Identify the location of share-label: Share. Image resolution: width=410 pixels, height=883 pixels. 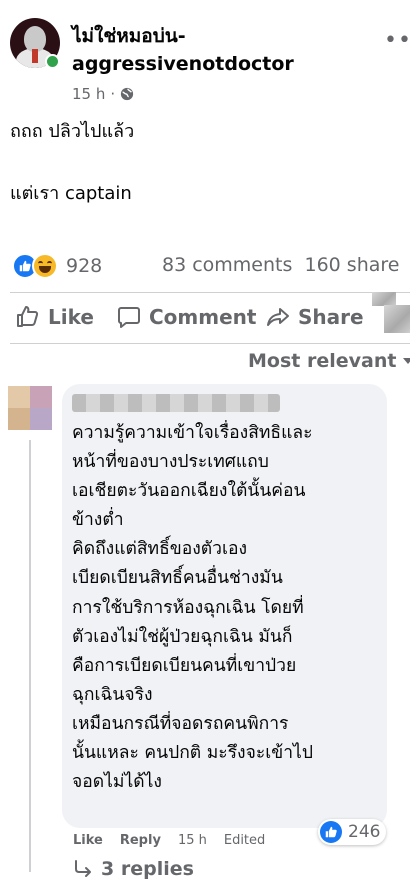
(331, 317).